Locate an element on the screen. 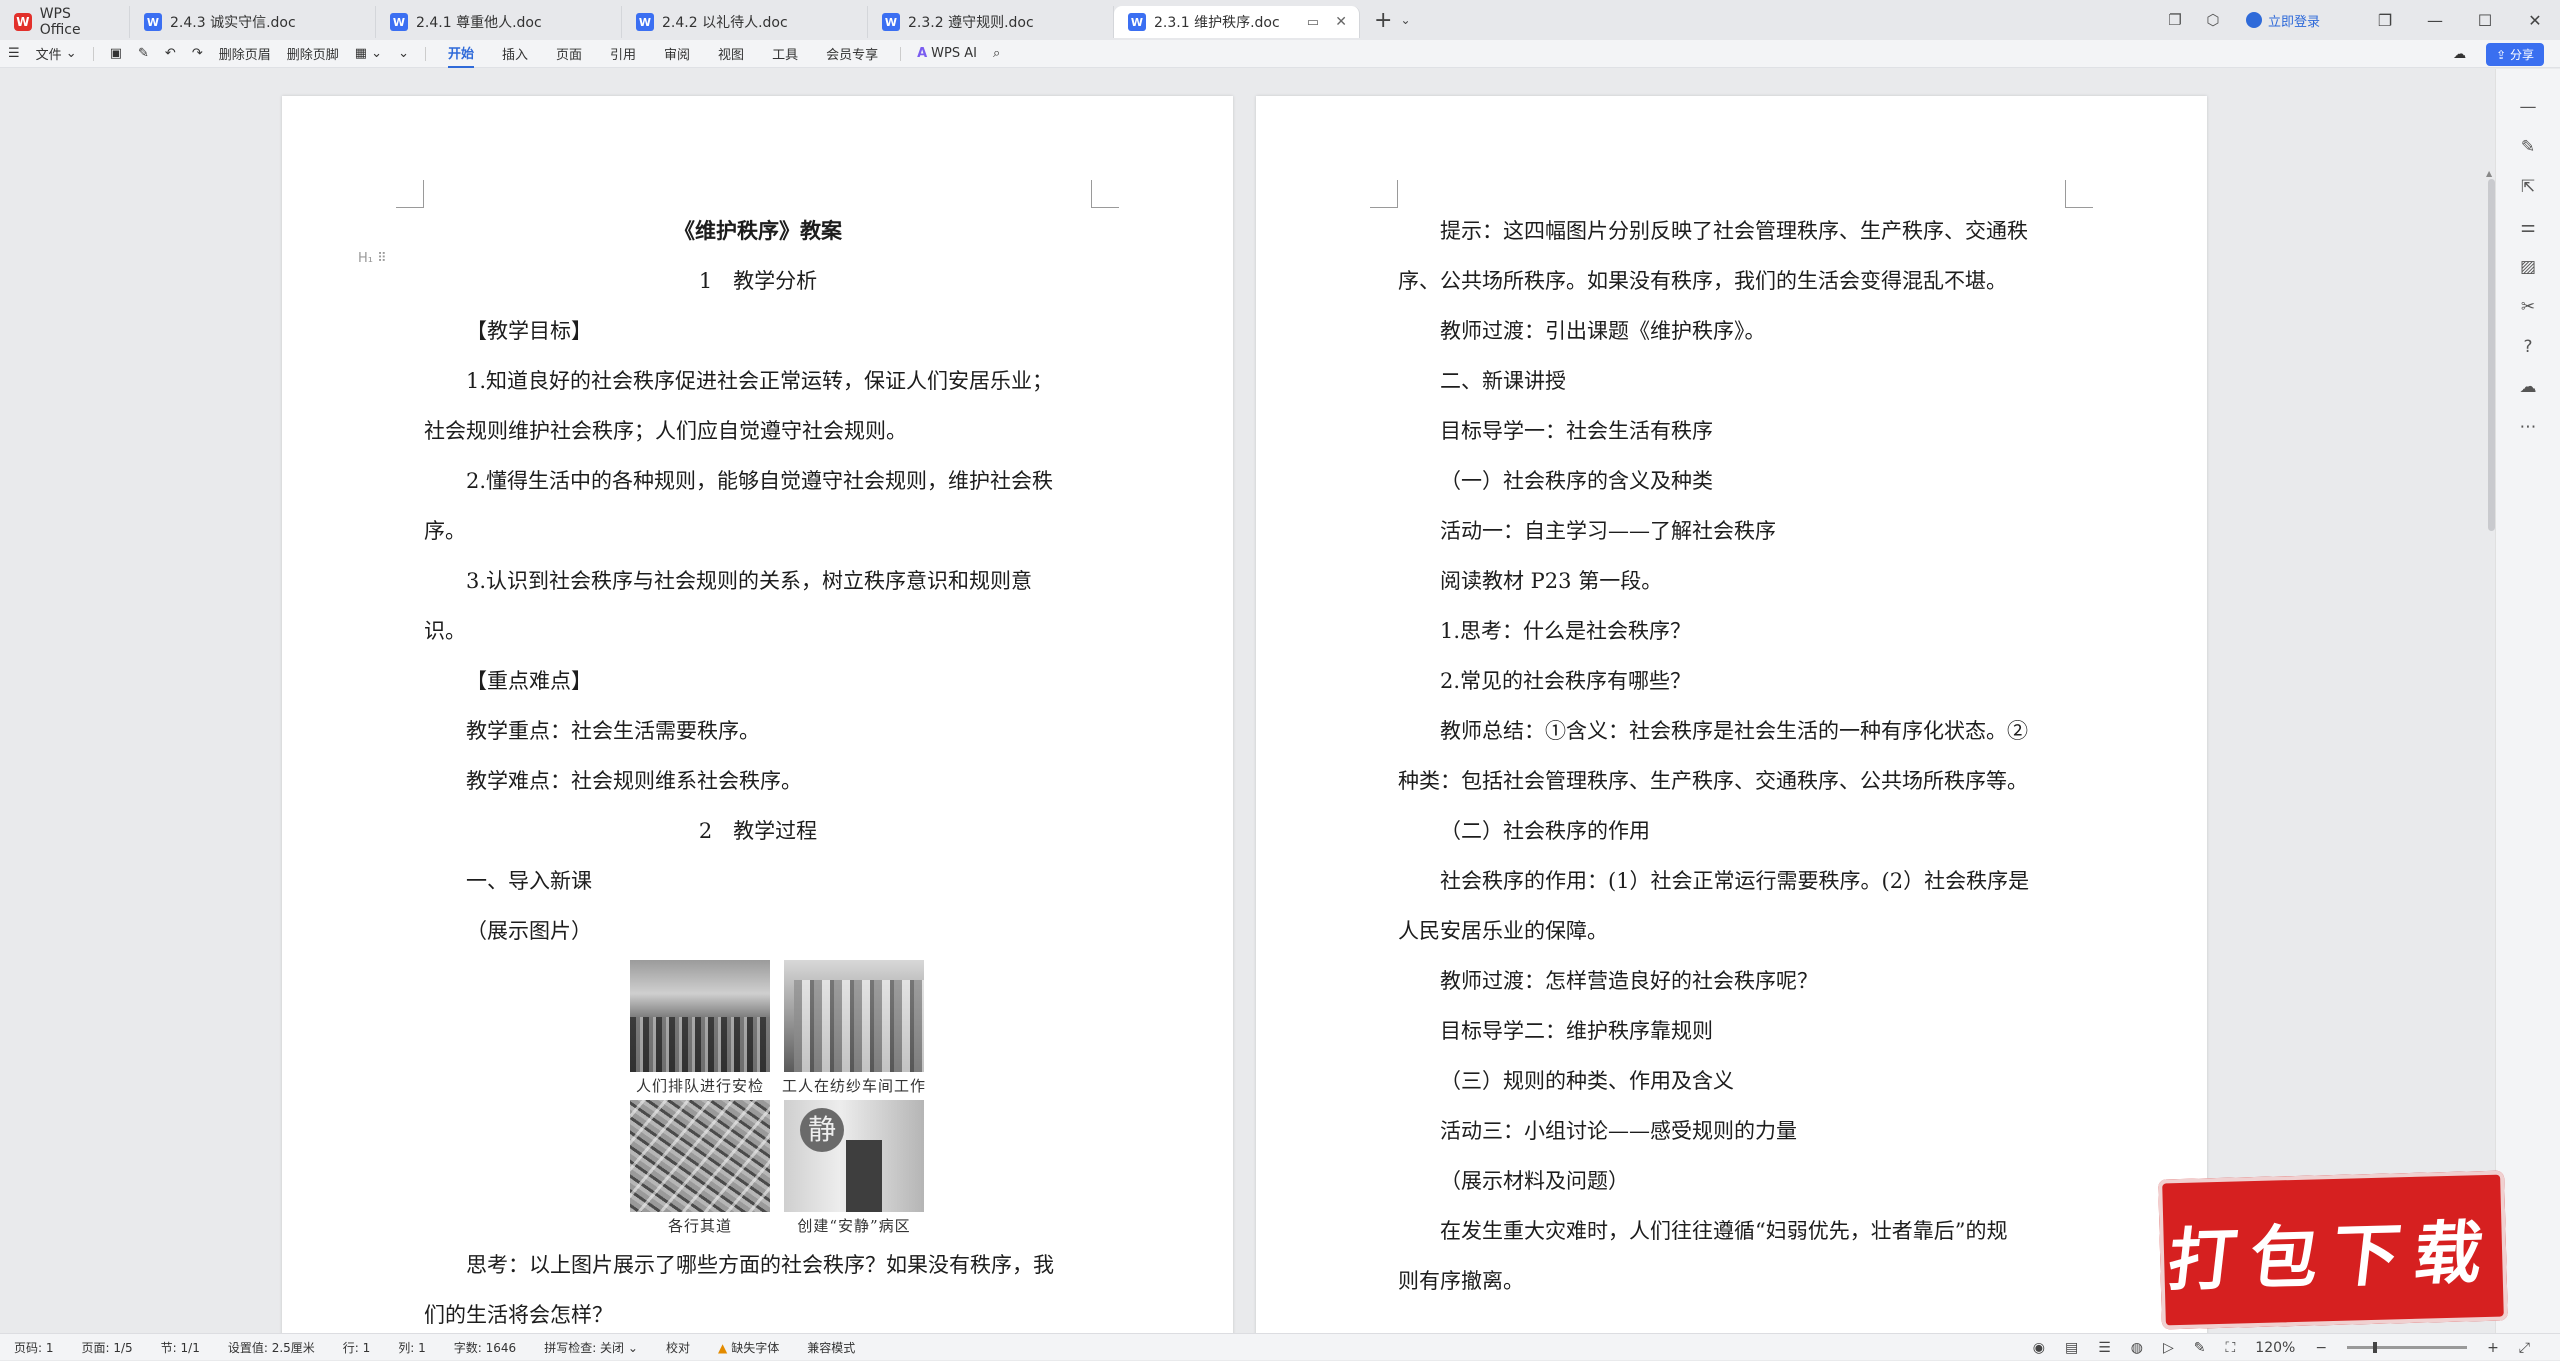  status-page-number: 页码: 1 is located at coordinates (34, 1347).